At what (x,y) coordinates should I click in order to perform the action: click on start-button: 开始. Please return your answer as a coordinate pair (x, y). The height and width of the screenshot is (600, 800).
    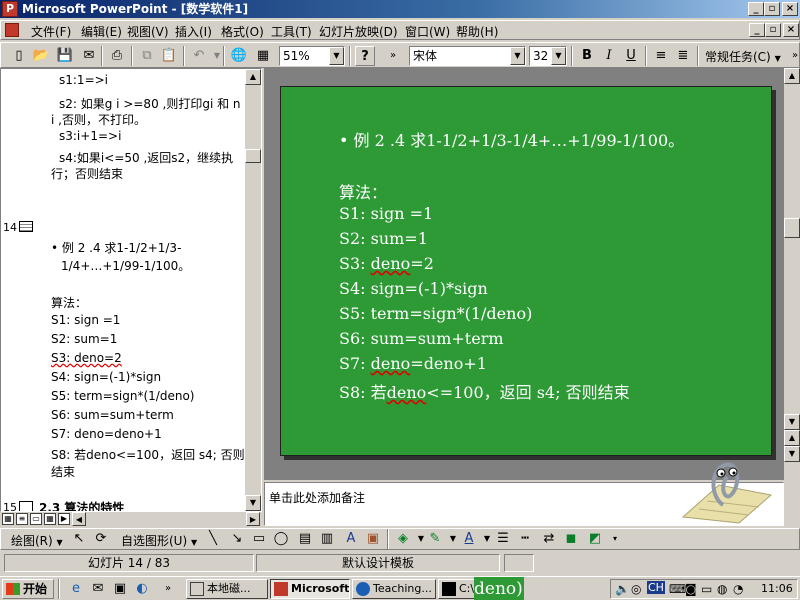
    Looking at the image, I should click on (28, 589).